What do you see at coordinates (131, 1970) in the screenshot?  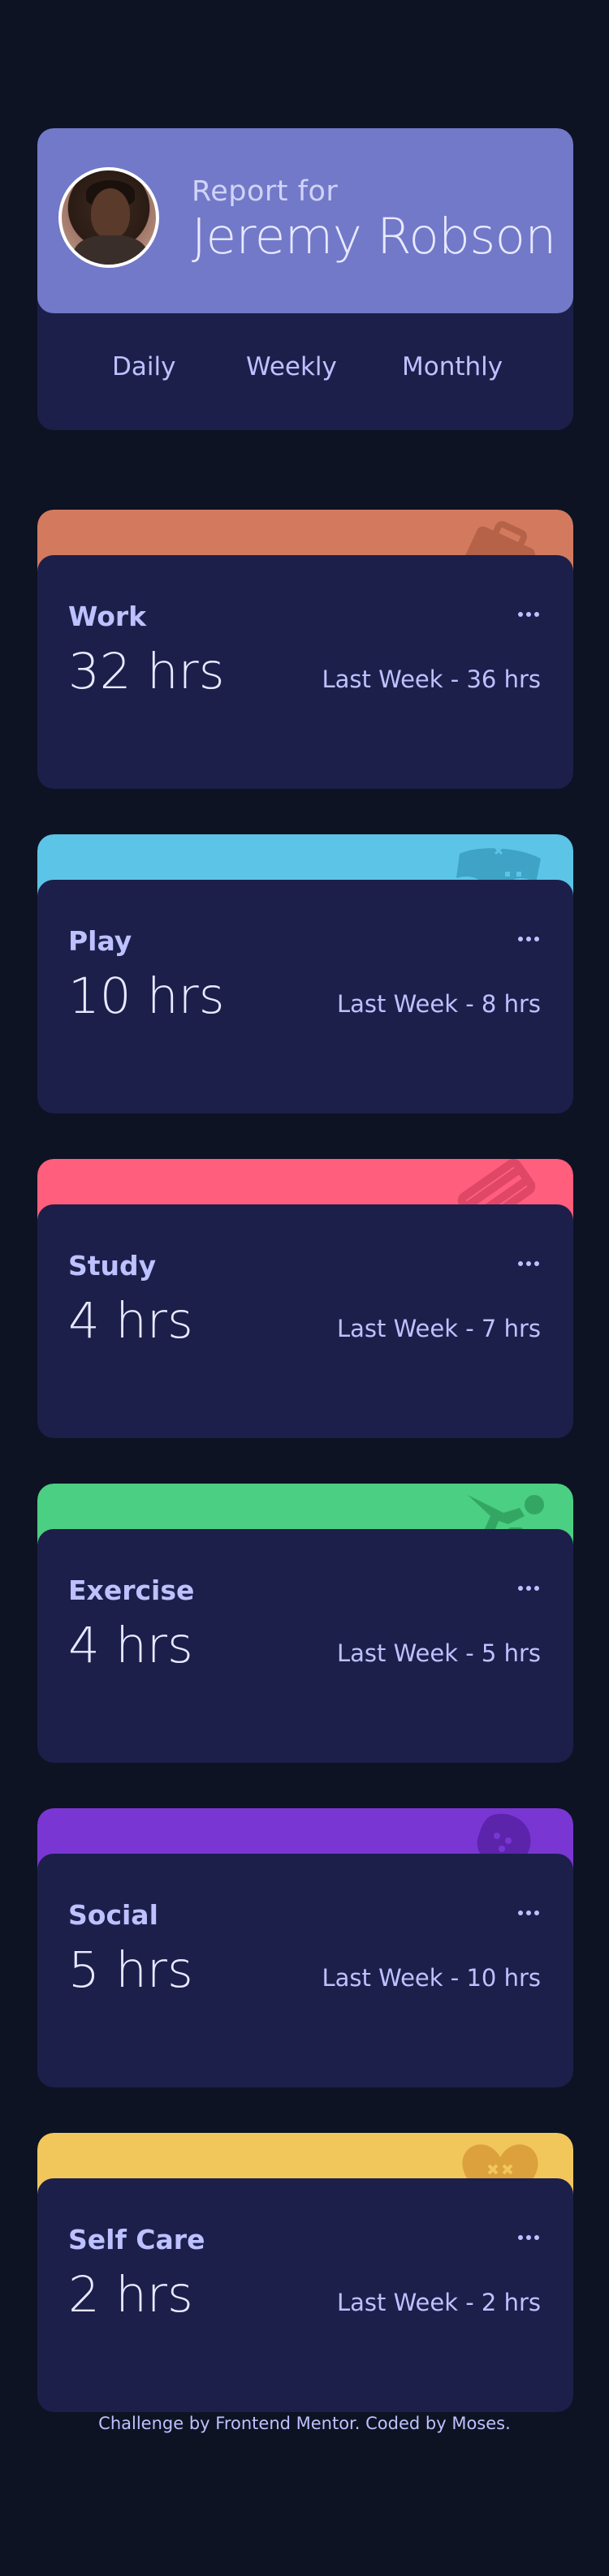 I see `current-hours: 5 hrs` at bounding box center [131, 1970].